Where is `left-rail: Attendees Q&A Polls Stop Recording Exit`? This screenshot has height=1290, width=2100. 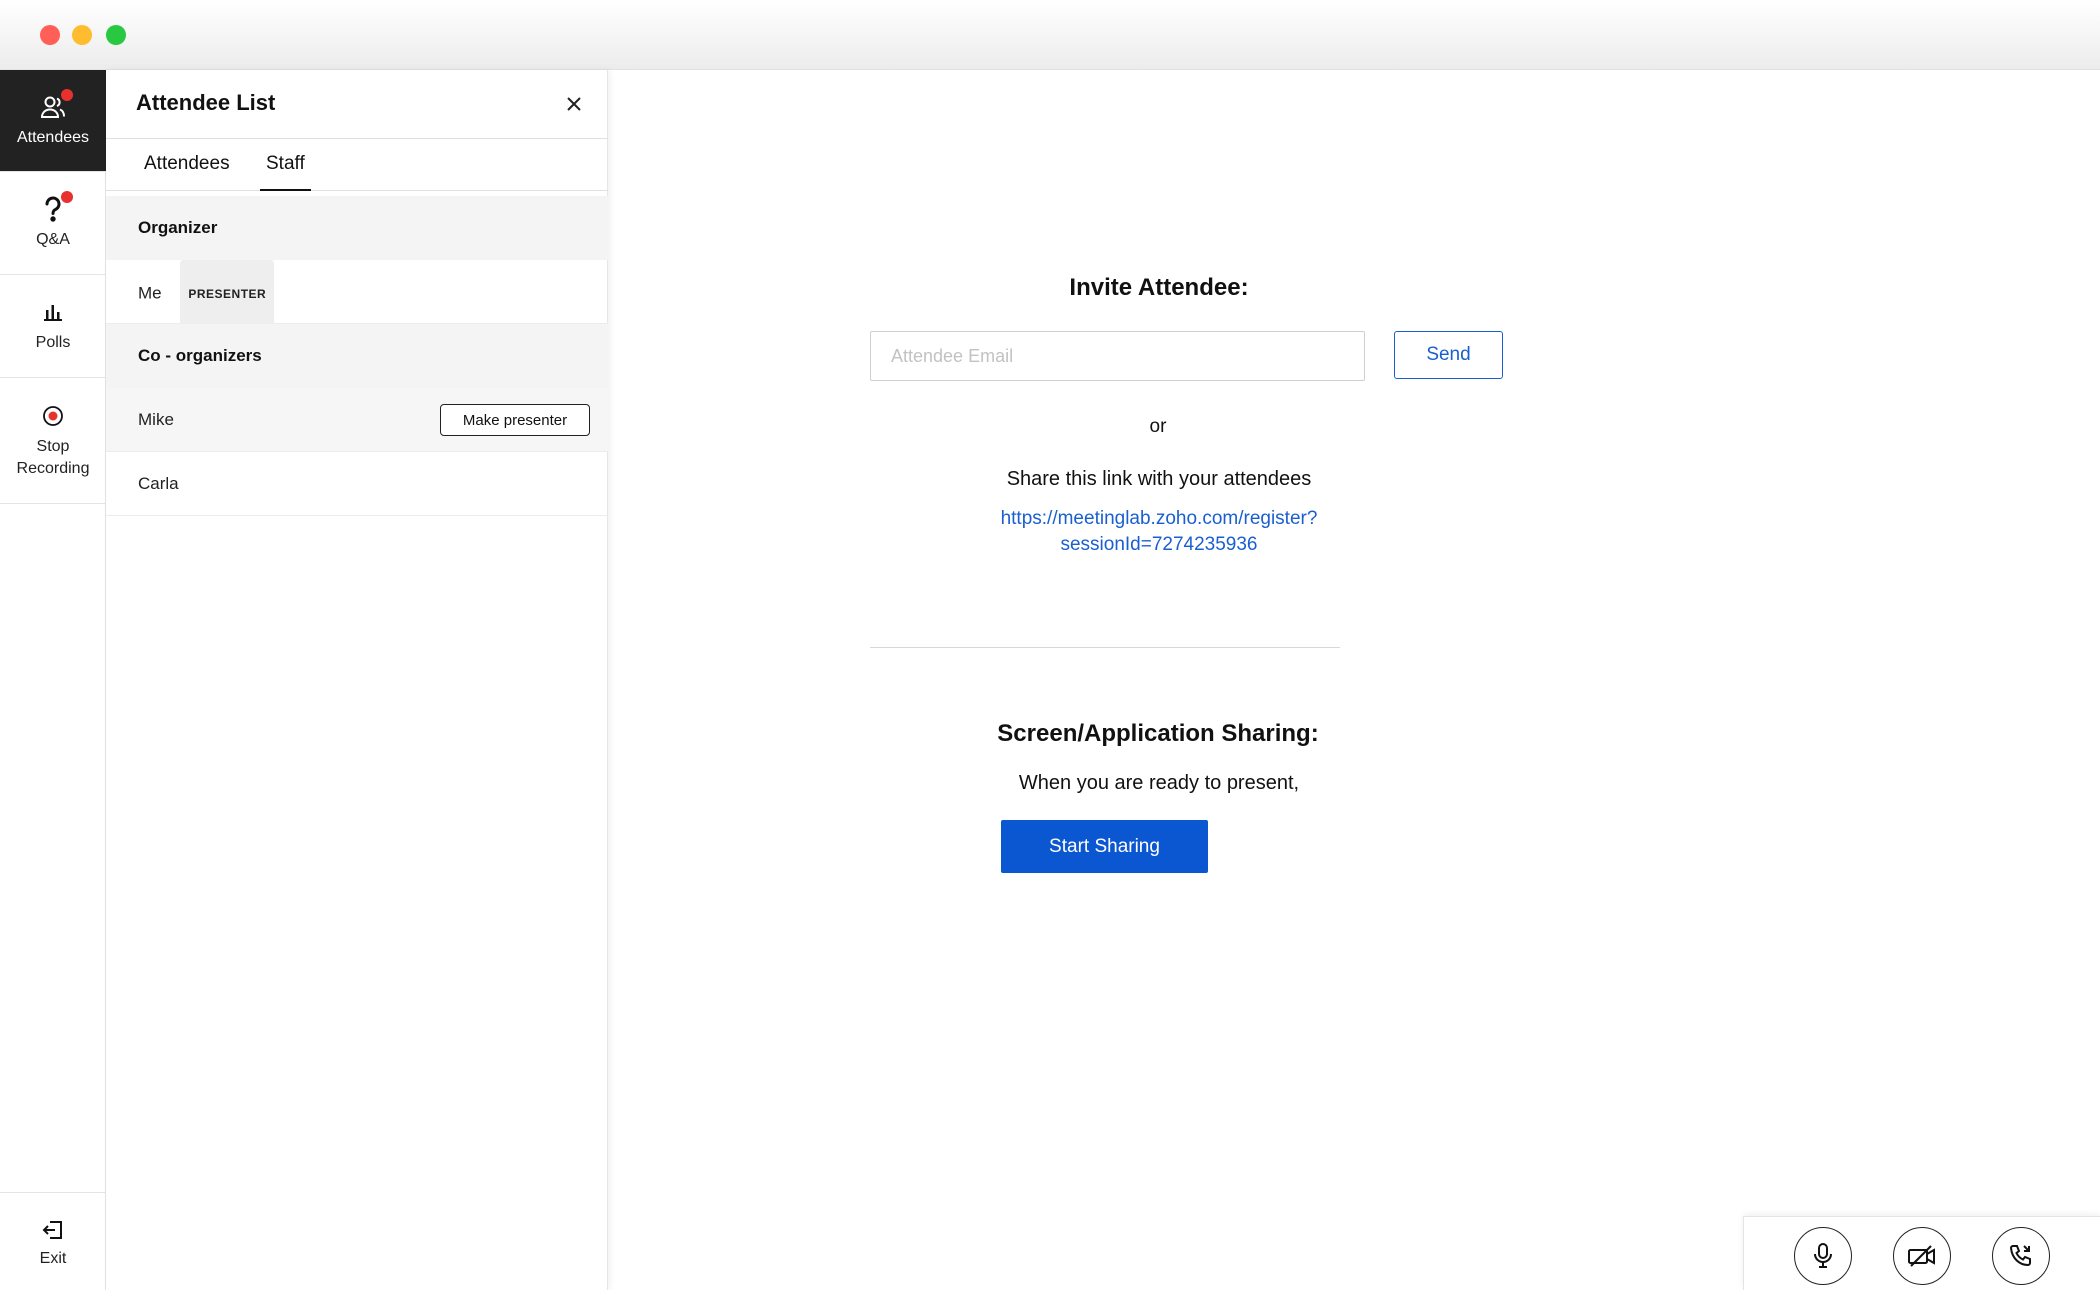
left-rail: Attendees Q&A Polls Stop Recording Exit is located at coordinates (53, 680).